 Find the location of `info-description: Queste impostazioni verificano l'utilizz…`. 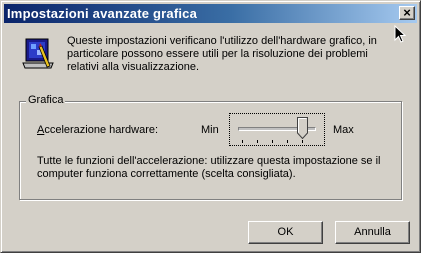

info-description: Queste impostazioni verificano l'utilizz… is located at coordinates (222, 54).